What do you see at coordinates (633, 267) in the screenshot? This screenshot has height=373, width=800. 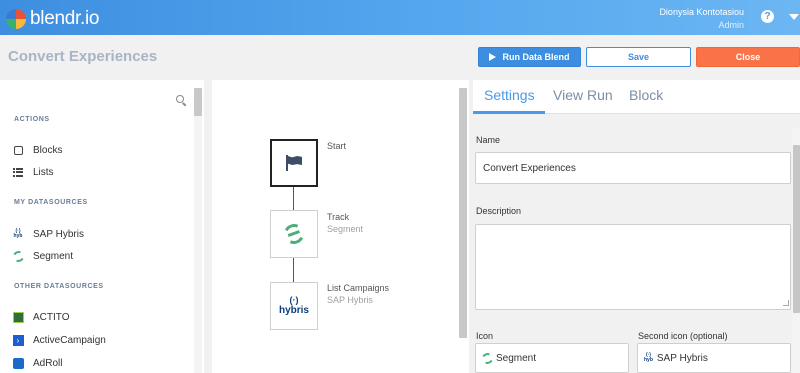 I see `description-field` at bounding box center [633, 267].